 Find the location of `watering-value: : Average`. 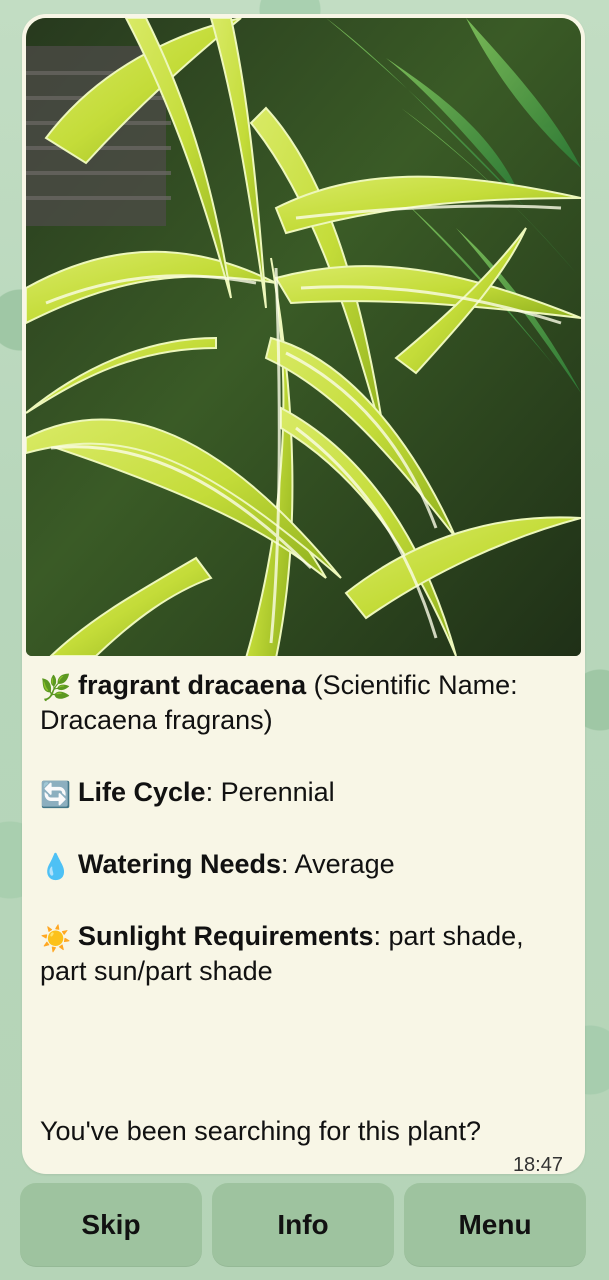

watering-value: : Average is located at coordinates (338, 864).